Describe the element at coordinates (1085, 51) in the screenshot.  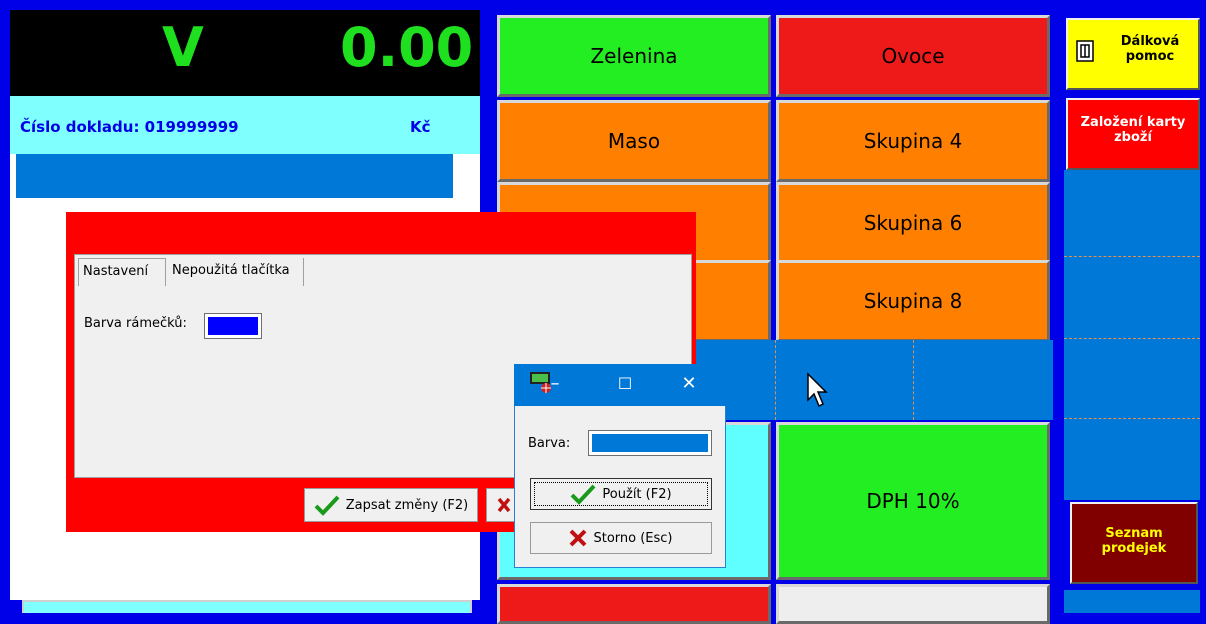
I see `remote-help-icon` at that location.